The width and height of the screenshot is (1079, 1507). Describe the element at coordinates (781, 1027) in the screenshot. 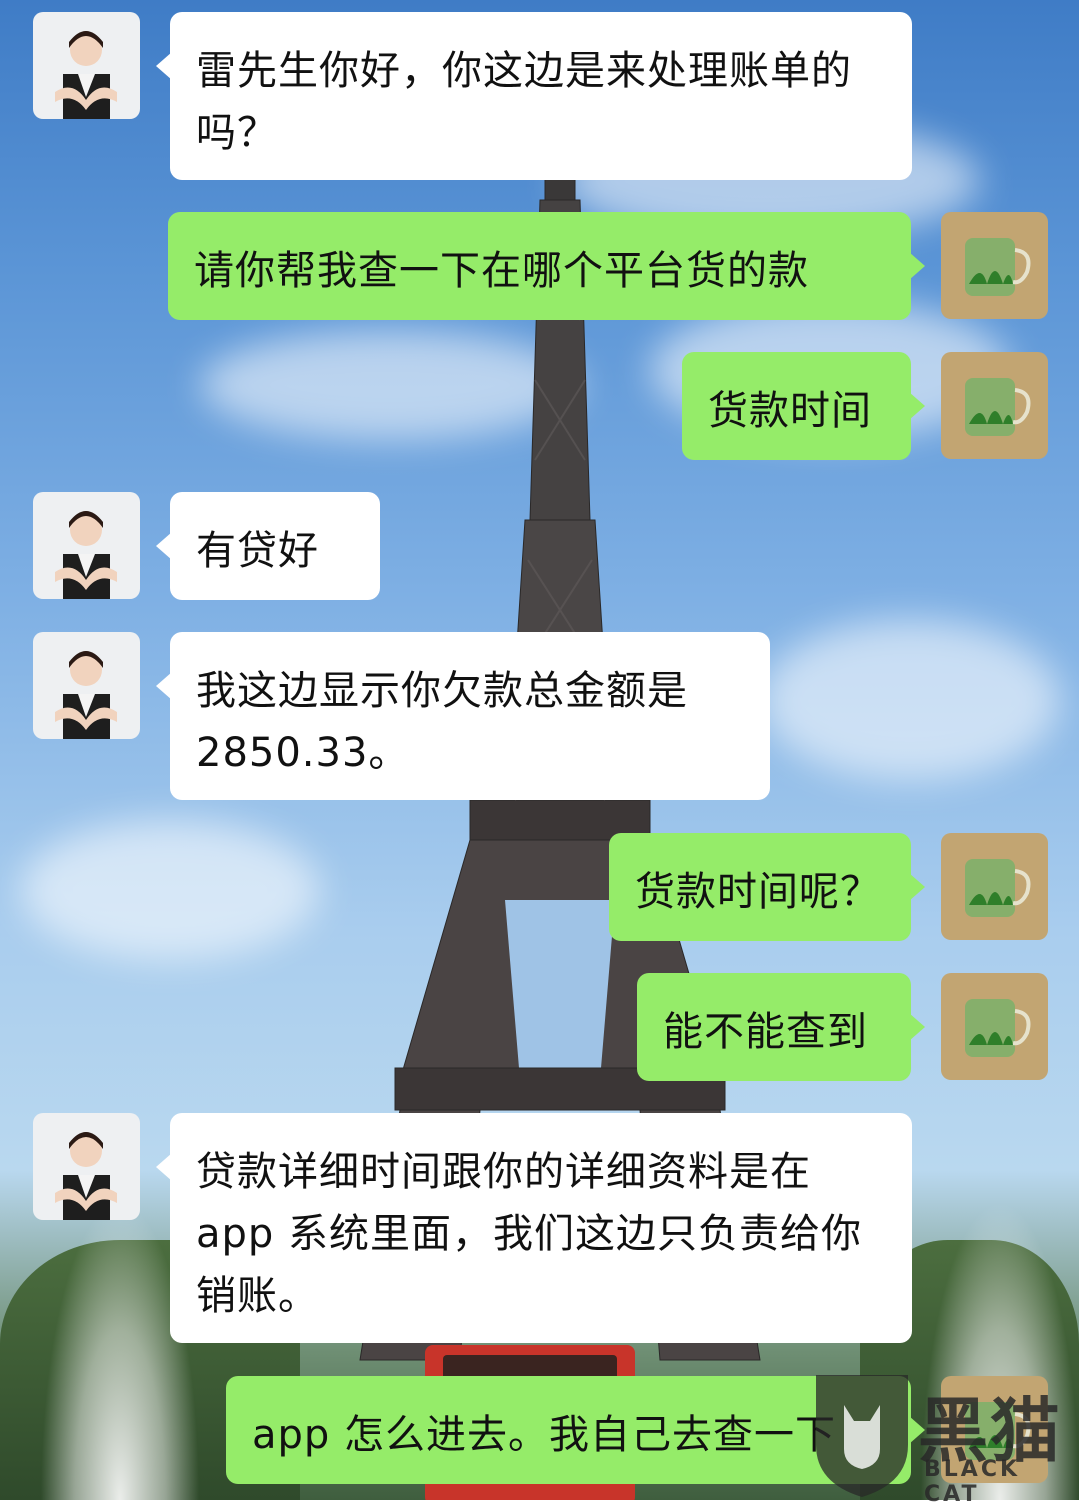

I see `message-bubble-sent: 能不能查到` at that location.